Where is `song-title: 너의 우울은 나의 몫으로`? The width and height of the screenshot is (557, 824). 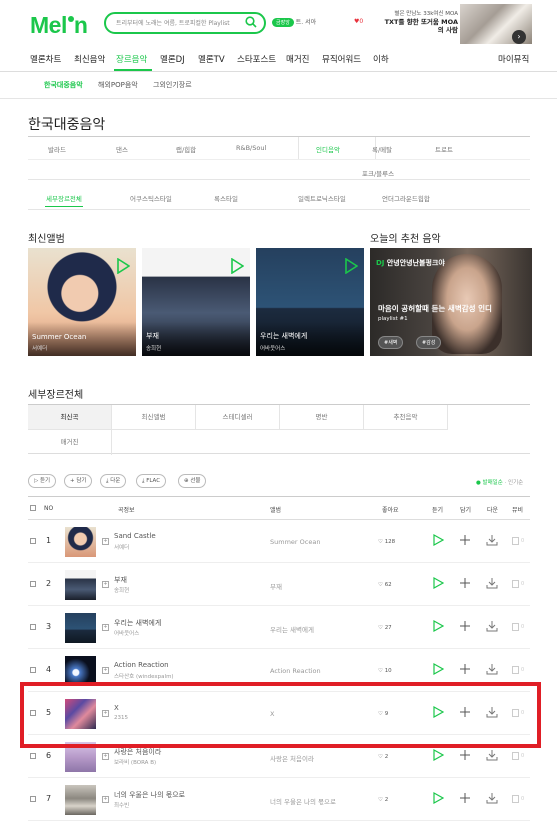 song-title: 너의 우울은 나의 몫으로 is located at coordinates (149, 795).